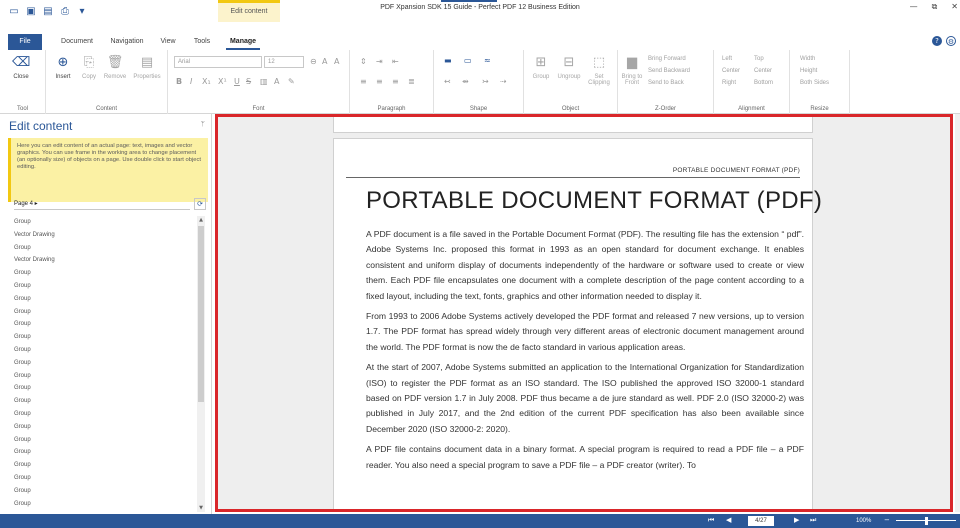 The width and height of the screenshot is (960, 528). I want to click on align-obj-right-button: Right, so click(729, 83).